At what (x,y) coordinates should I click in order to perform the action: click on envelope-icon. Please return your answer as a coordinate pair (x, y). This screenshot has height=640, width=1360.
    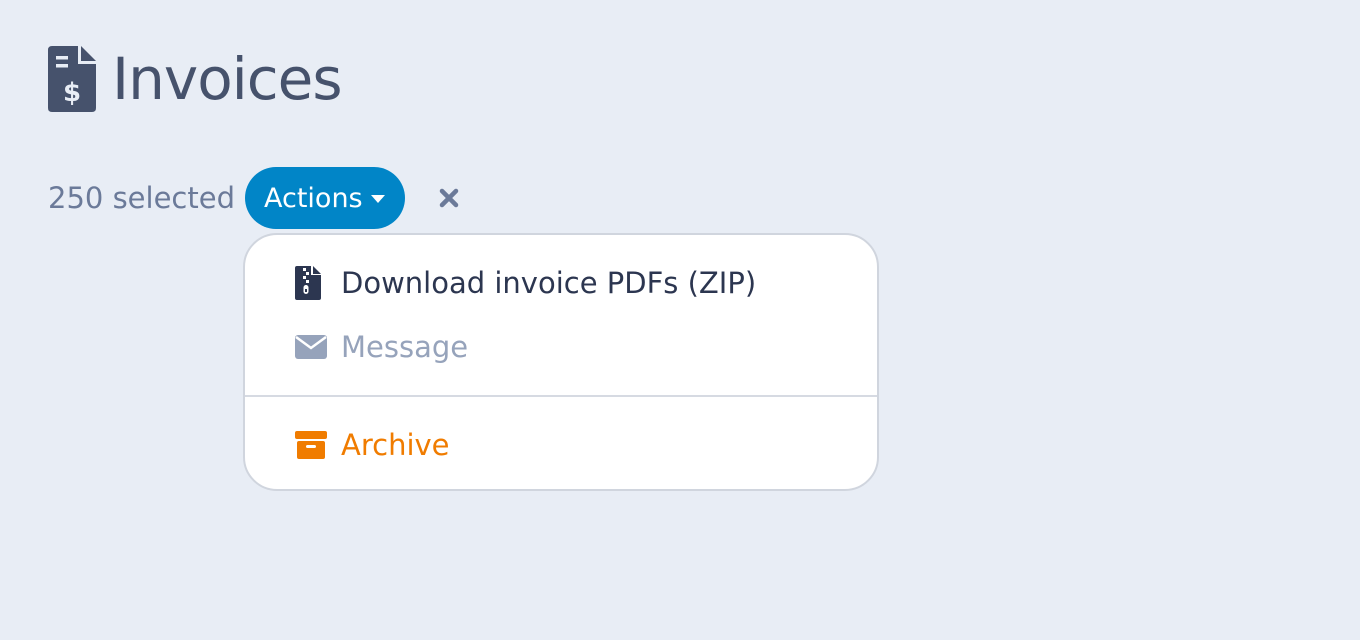
    Looking at the image, I should click on (312, 347).